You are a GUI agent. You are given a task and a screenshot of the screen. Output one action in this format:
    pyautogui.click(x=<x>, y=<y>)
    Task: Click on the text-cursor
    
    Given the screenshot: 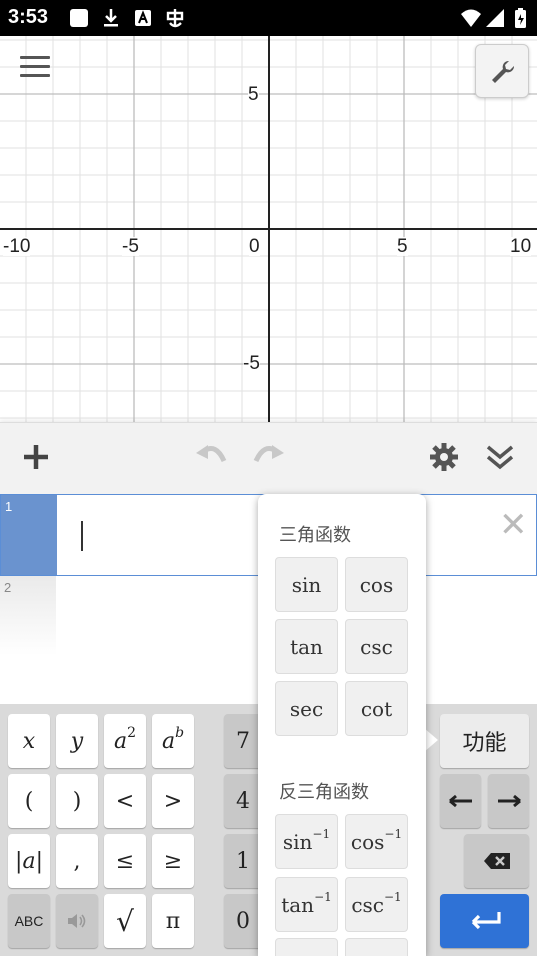 What is the action you would take?
    pyautogui.click(x=82, y=536)
    